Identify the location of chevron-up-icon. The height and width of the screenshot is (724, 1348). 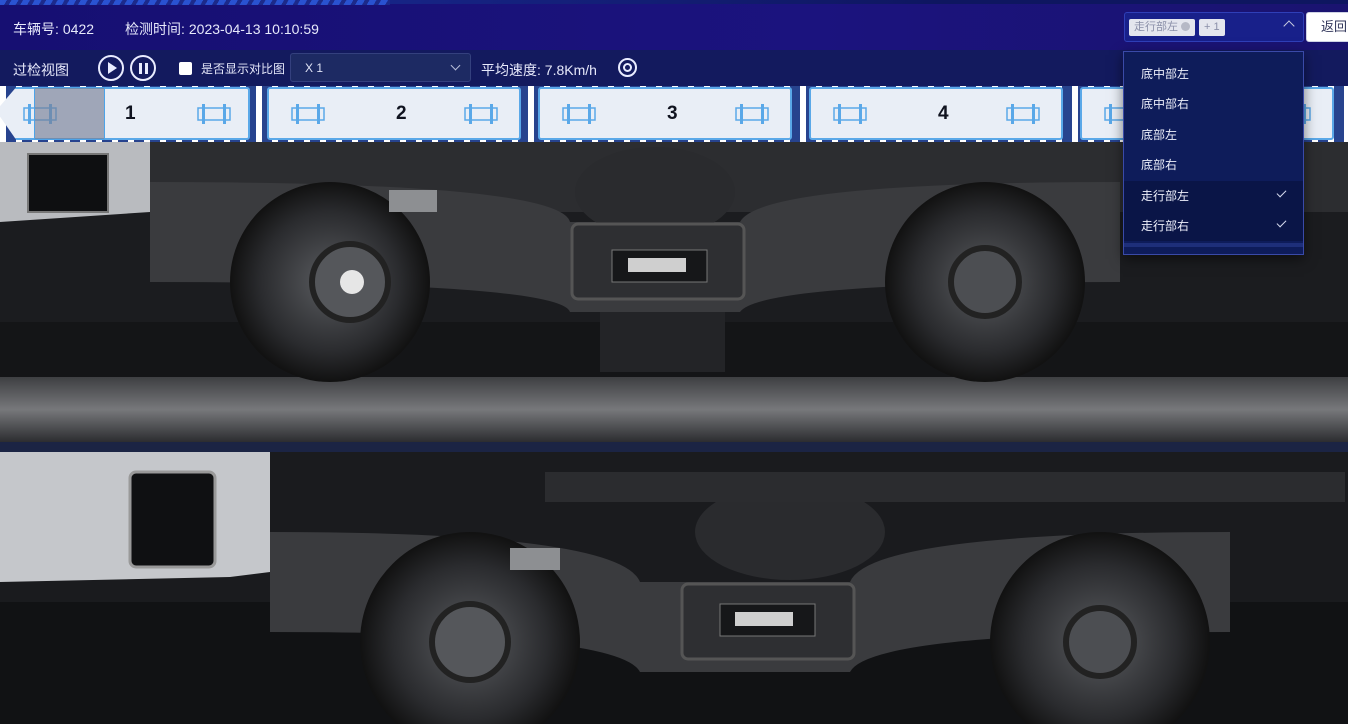
(1289, 26).